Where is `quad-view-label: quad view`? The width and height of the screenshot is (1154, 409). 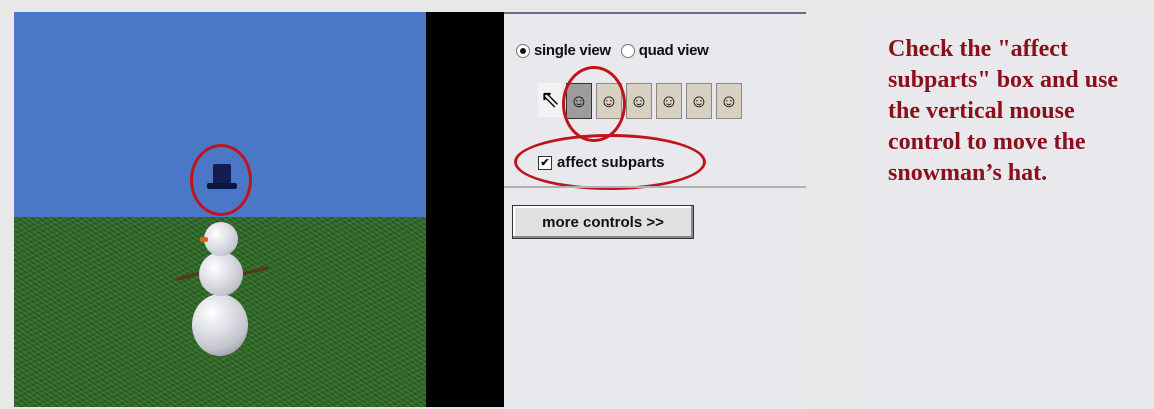
quad-view-label: quad view is located at coordinates (674, 50).